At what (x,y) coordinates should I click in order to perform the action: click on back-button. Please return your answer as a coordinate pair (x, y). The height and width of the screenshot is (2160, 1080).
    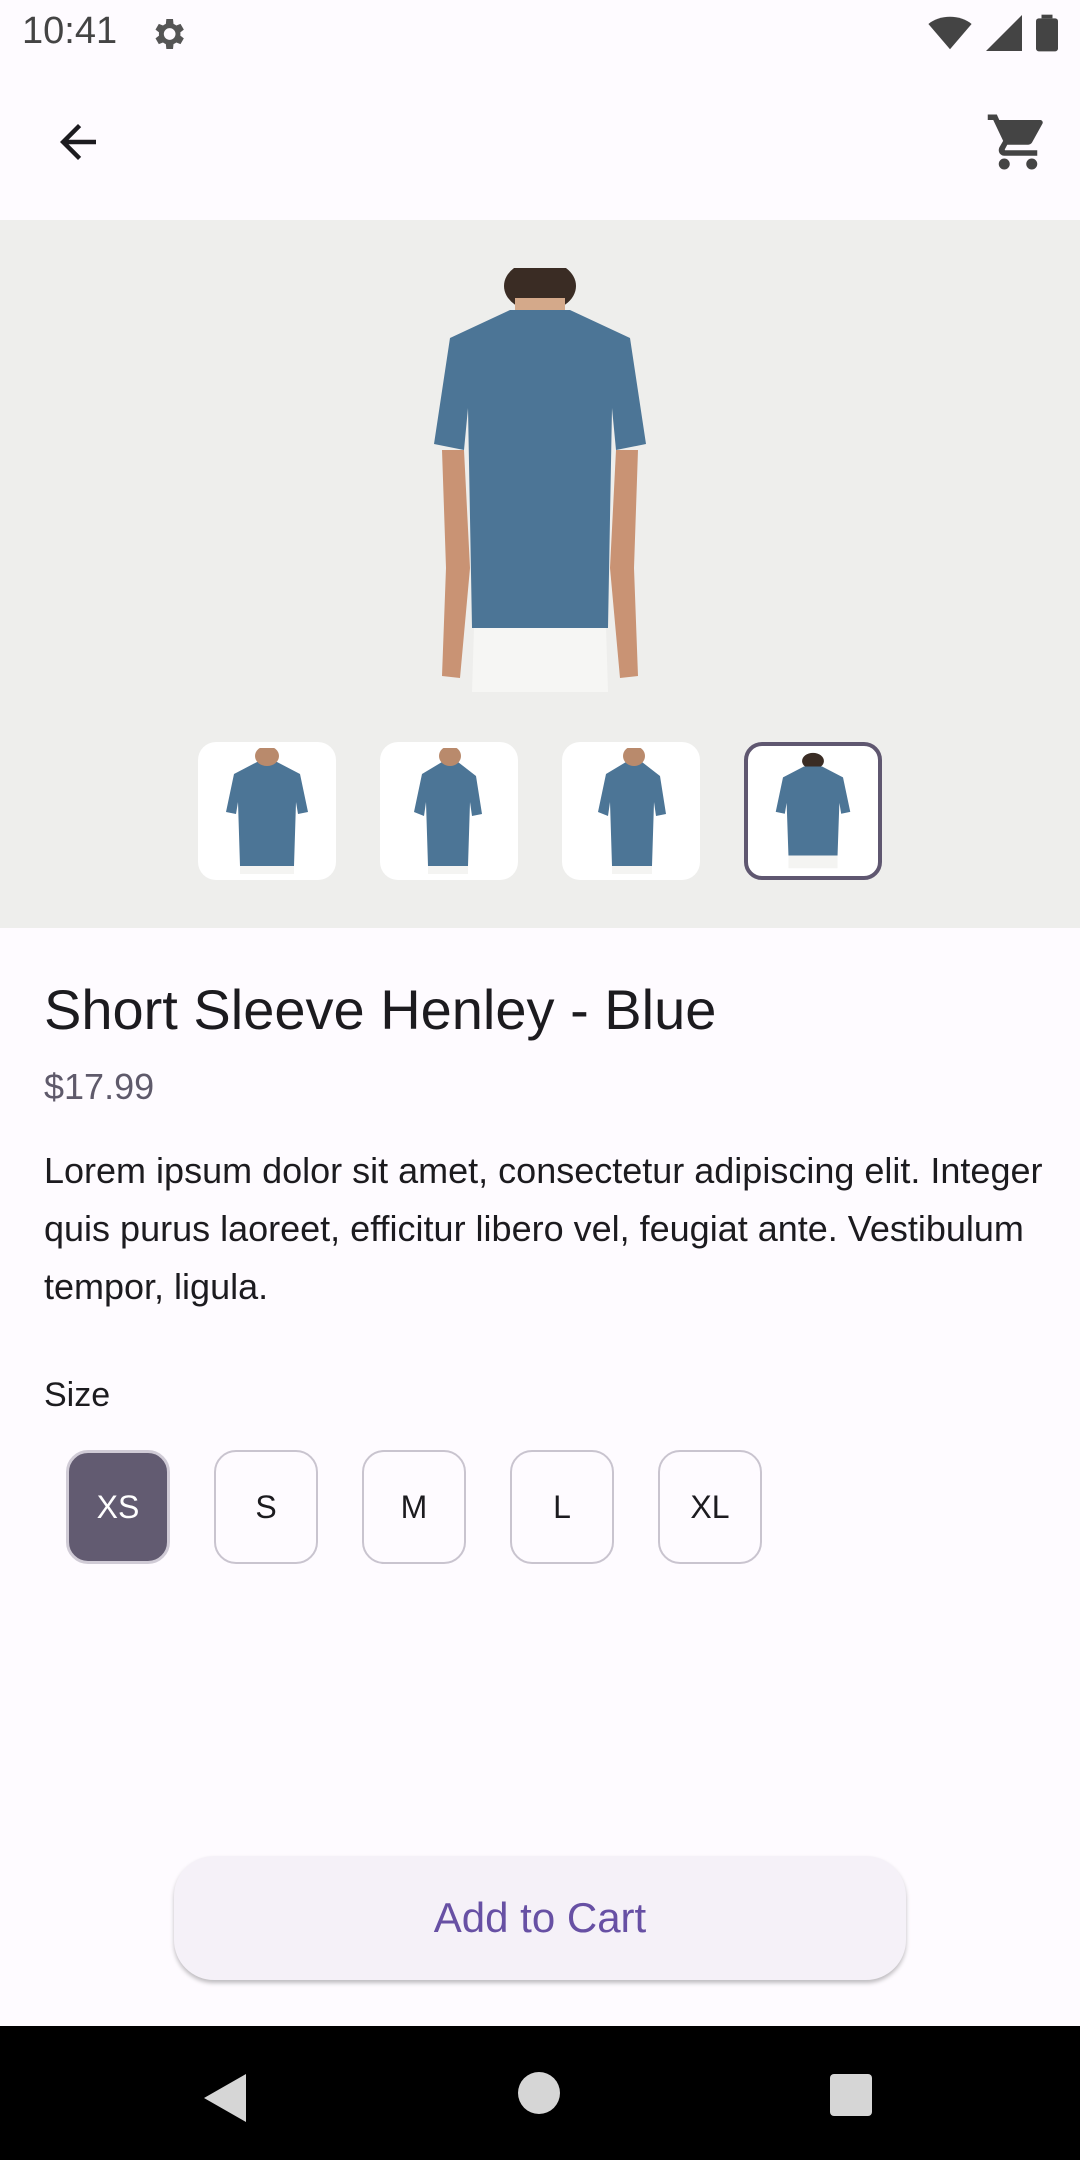
    Looking at the image, I should click on (78, 142).